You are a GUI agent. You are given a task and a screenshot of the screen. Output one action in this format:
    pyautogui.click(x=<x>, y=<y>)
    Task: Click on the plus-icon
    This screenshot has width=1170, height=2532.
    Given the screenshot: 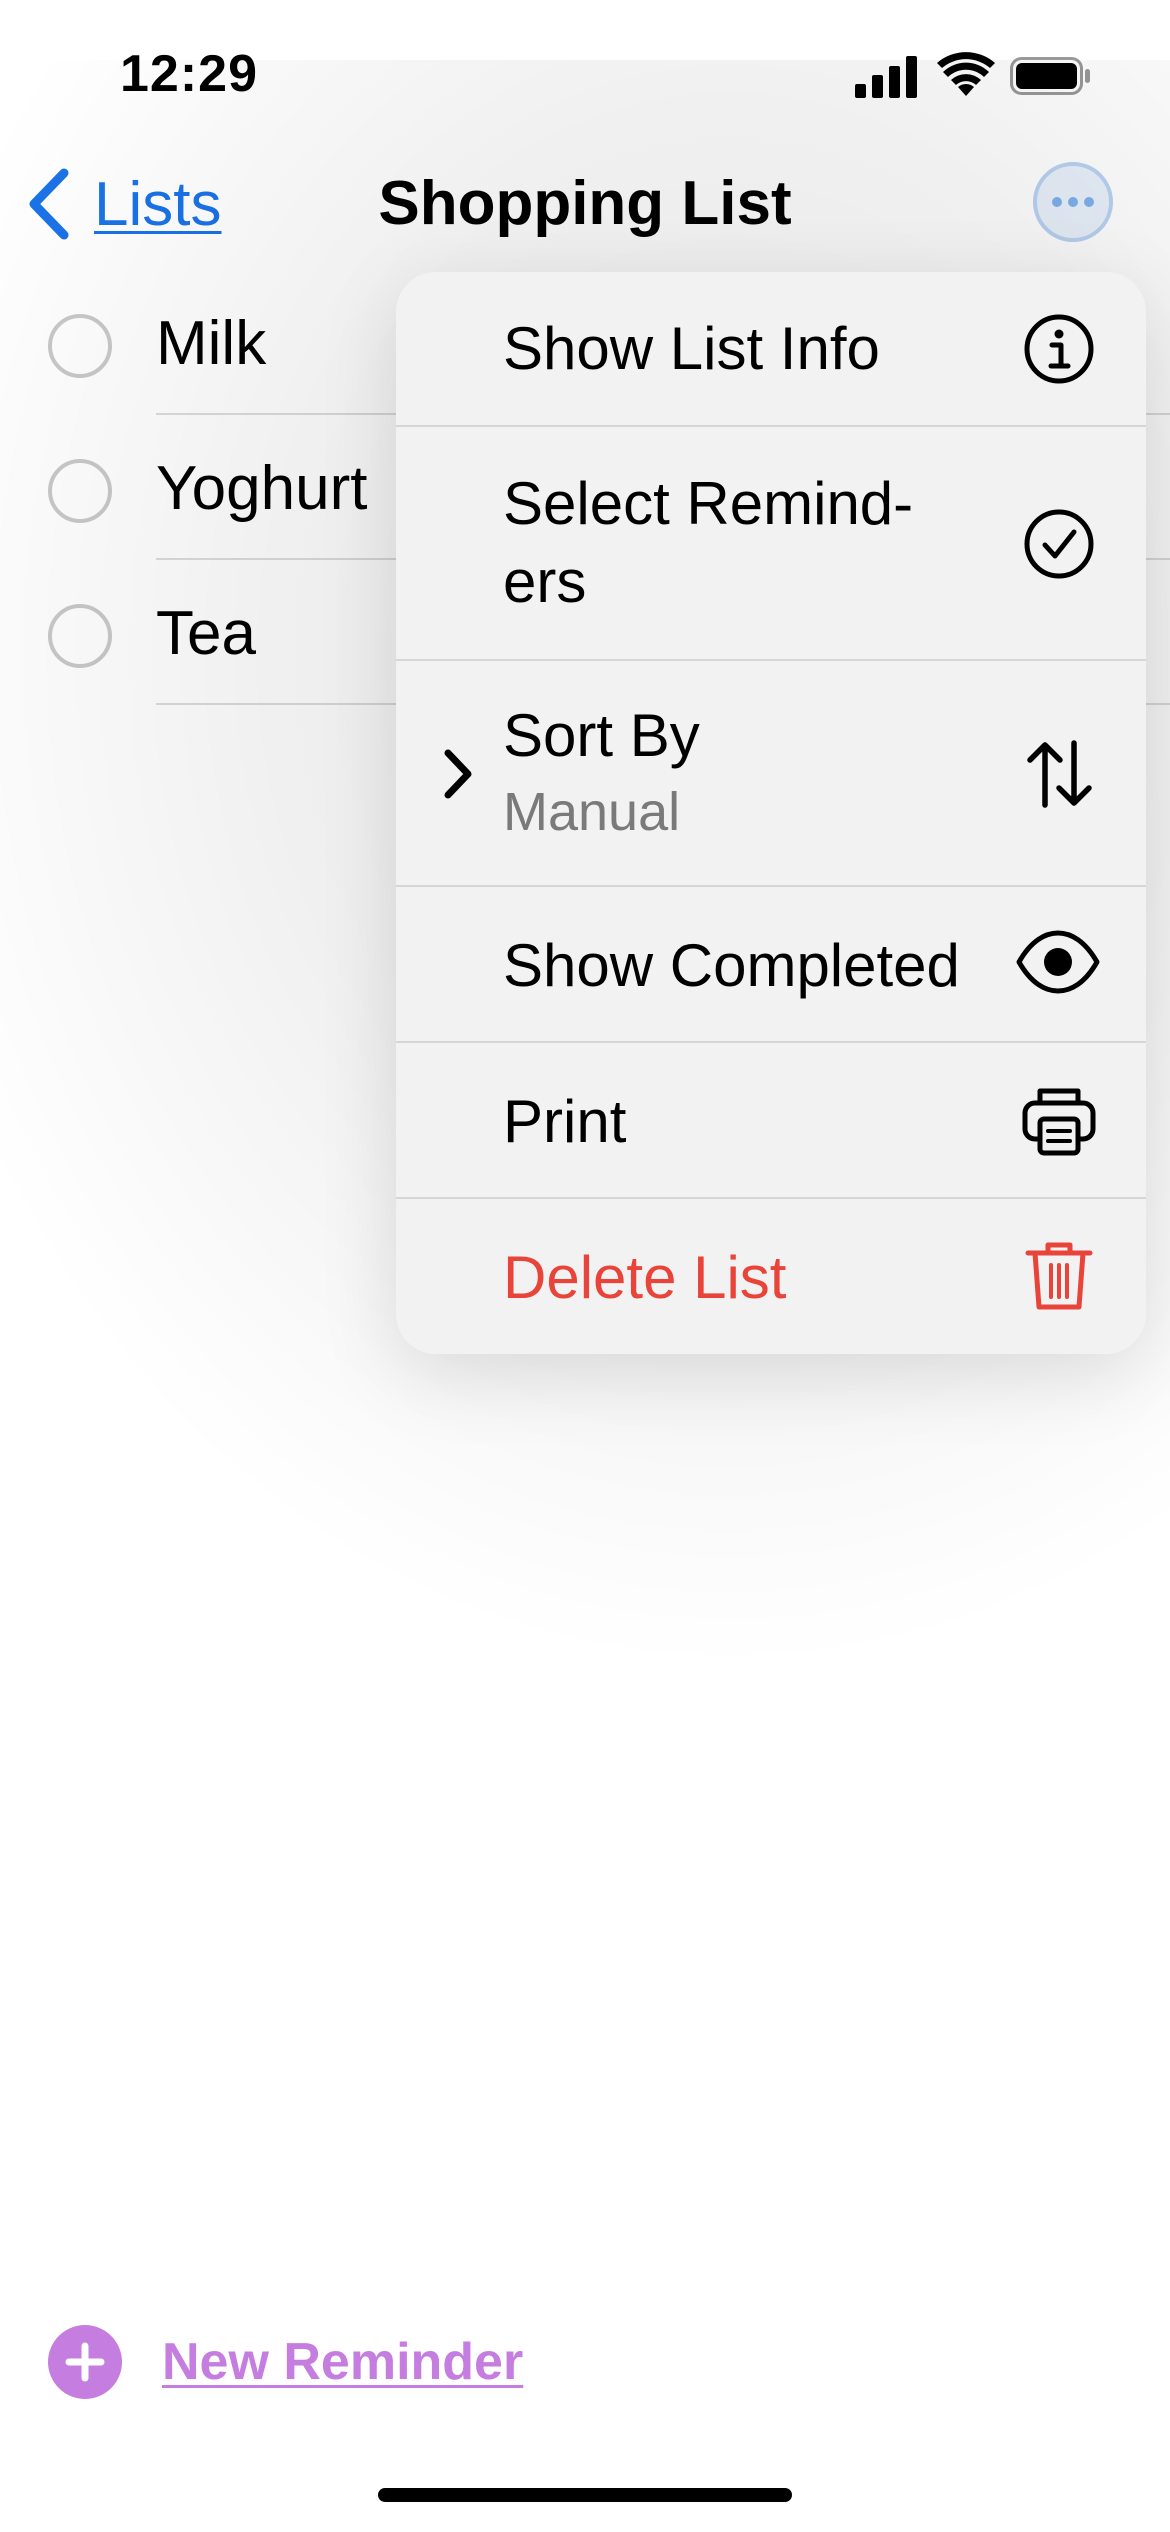 What is the action you would take?
    pyautogui.click(x=85, y=2362)
    